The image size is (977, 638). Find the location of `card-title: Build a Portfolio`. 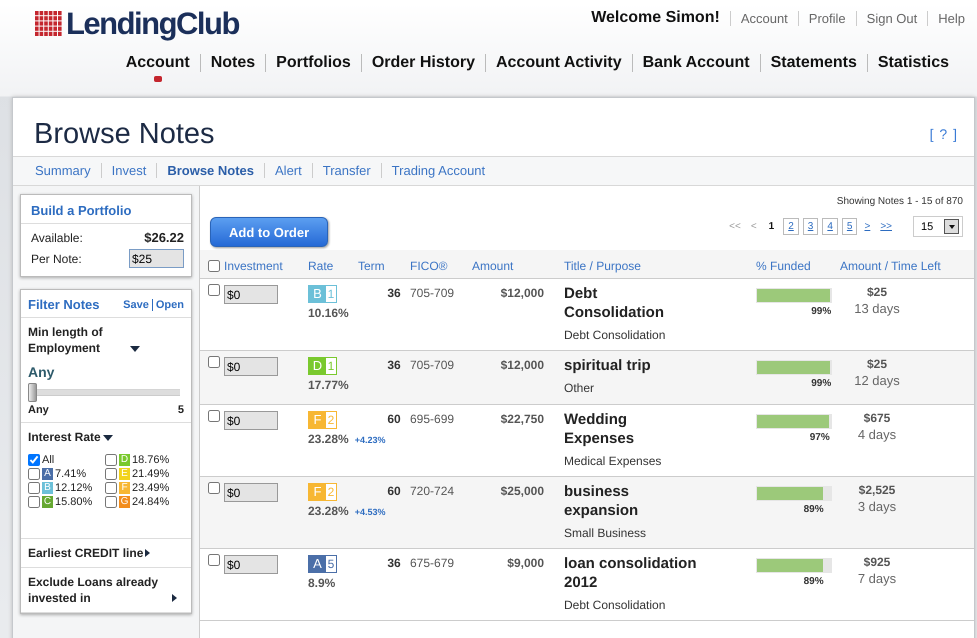

card-title: Build a Portfolio is located at coordinates (106, 209).